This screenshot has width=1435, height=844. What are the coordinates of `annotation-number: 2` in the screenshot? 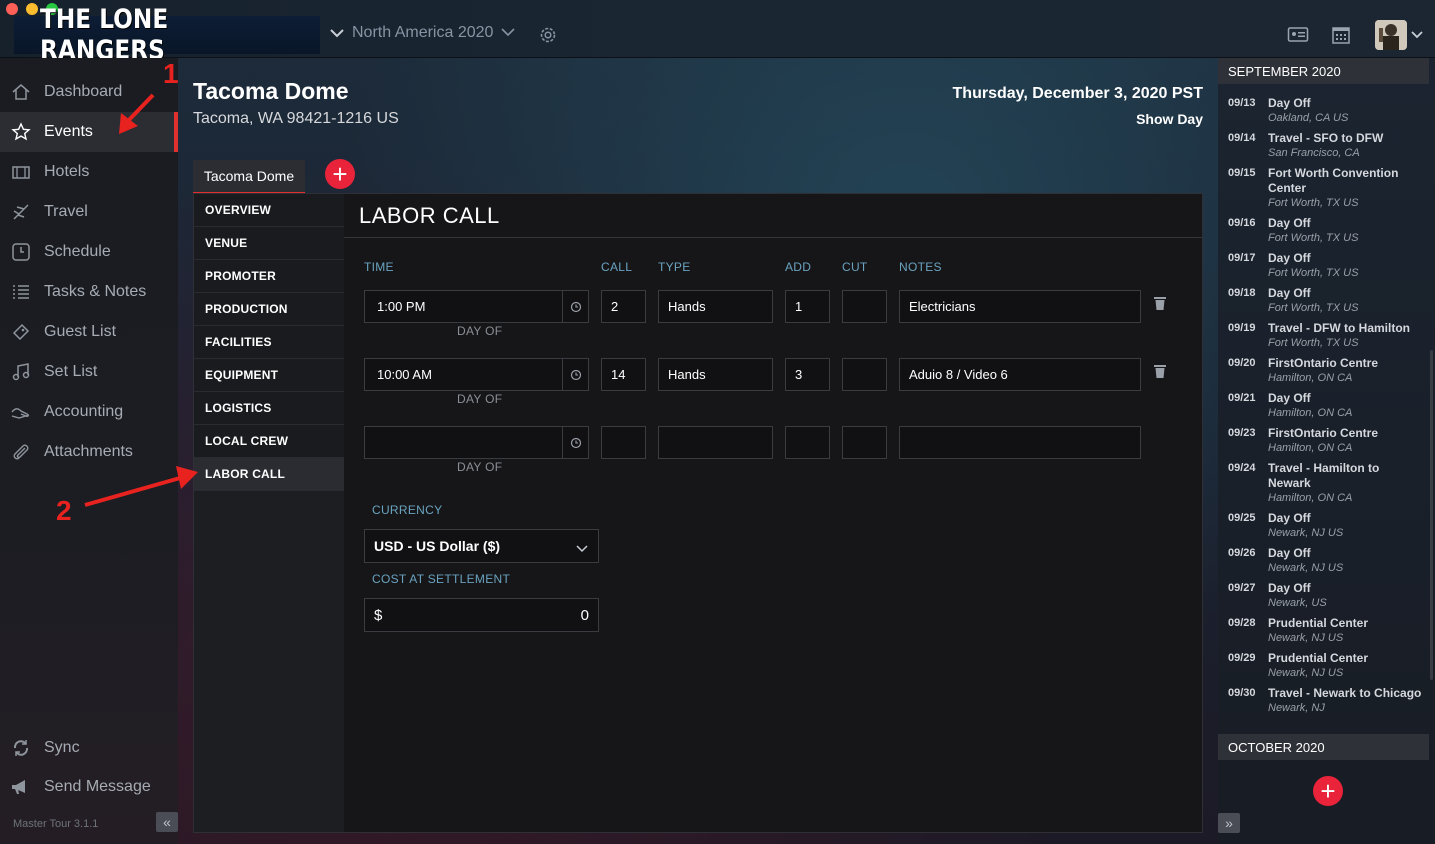 It's located at (64, 510).